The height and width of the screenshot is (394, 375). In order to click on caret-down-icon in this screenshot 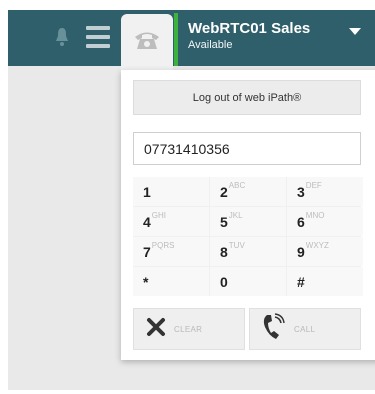, I will do `click(355, 31)`.